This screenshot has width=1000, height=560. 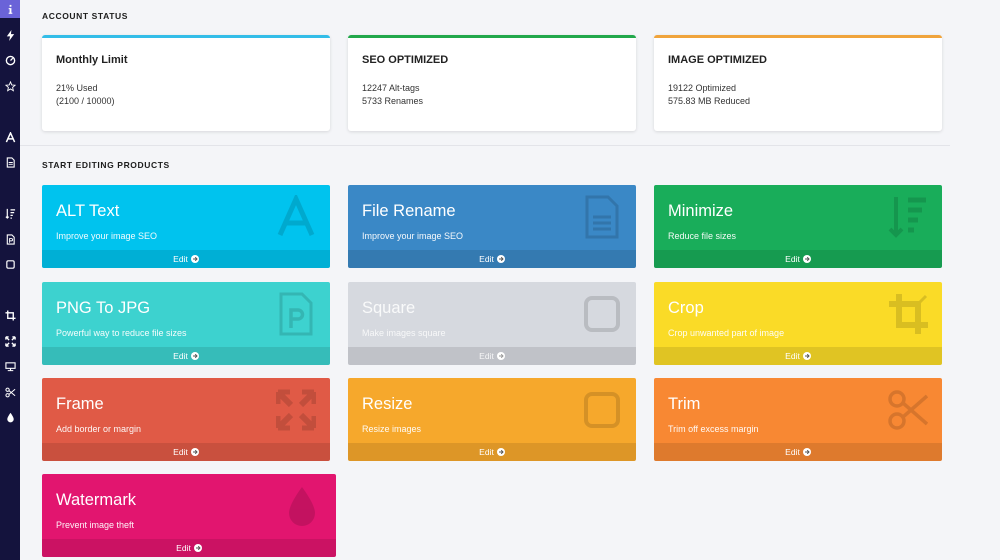 I want to click on tile-name: Crop, so click(x=686, y=308).